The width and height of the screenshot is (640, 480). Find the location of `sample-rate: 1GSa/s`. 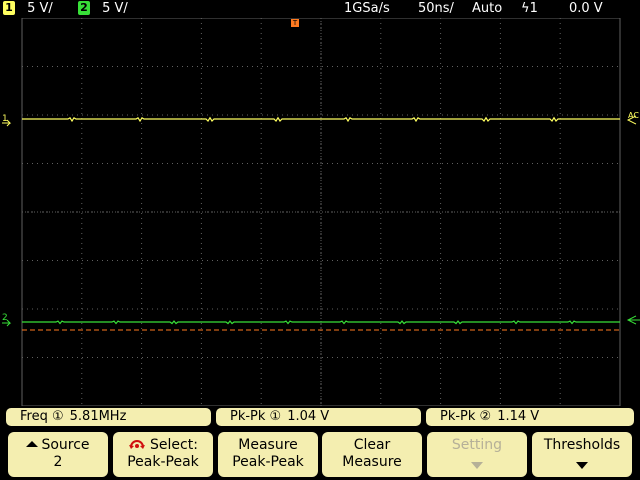

sample-rate: 1GSa/s is located at coordinates (367, 8).